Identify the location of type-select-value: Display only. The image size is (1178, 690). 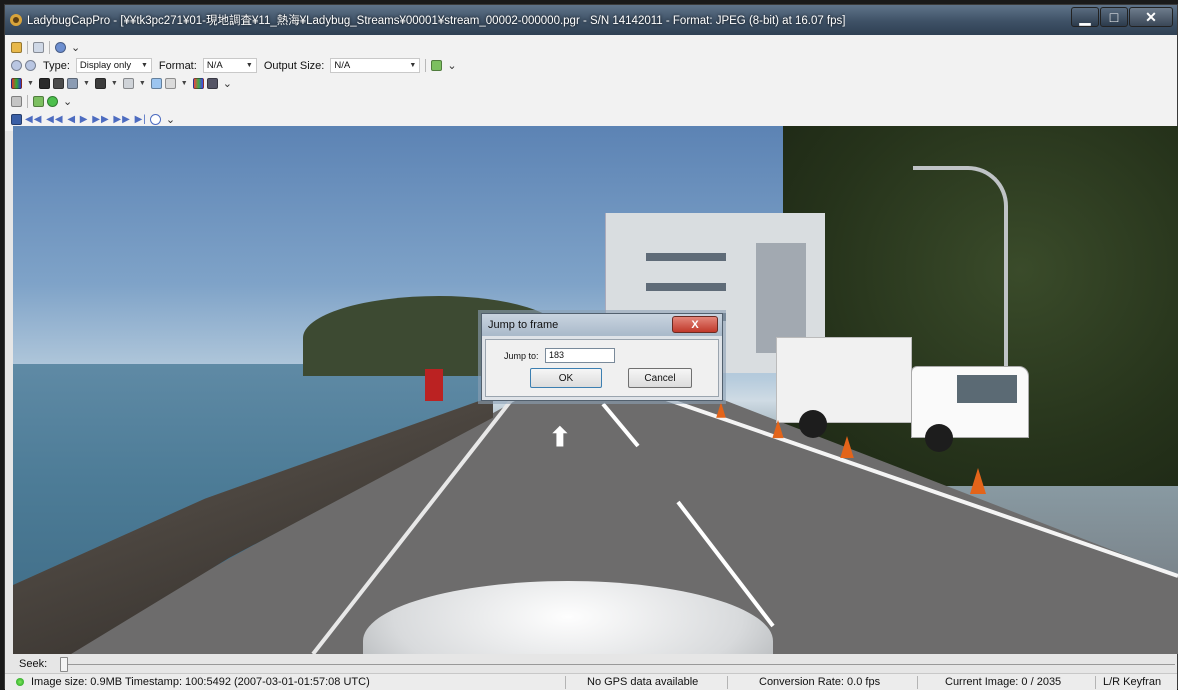
(105, 65).